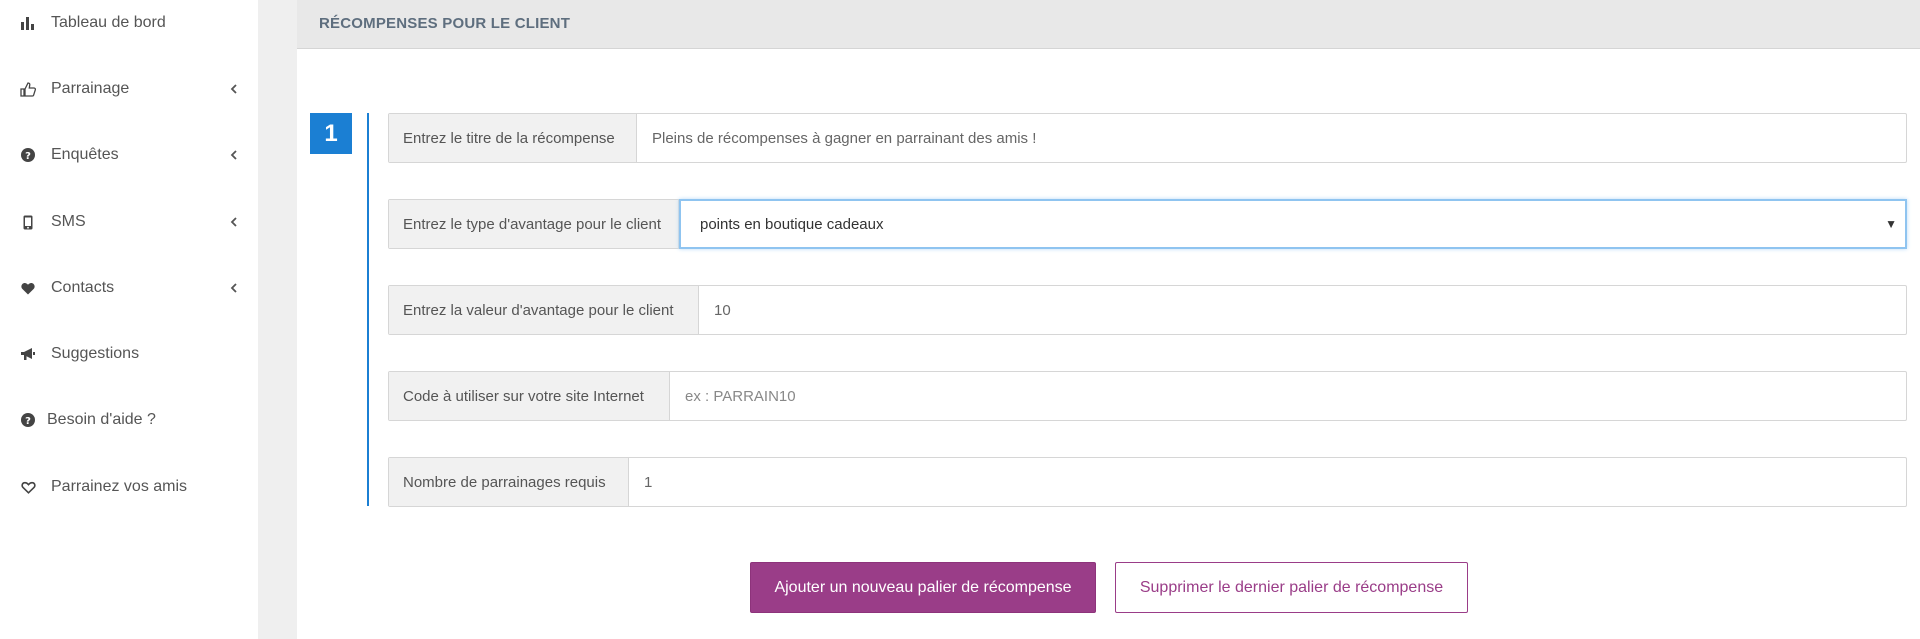  Describe the element at coordinates (1288, 396) in the screenshot. I see `promo-code-input: ex : PARRAIN10` at that location.